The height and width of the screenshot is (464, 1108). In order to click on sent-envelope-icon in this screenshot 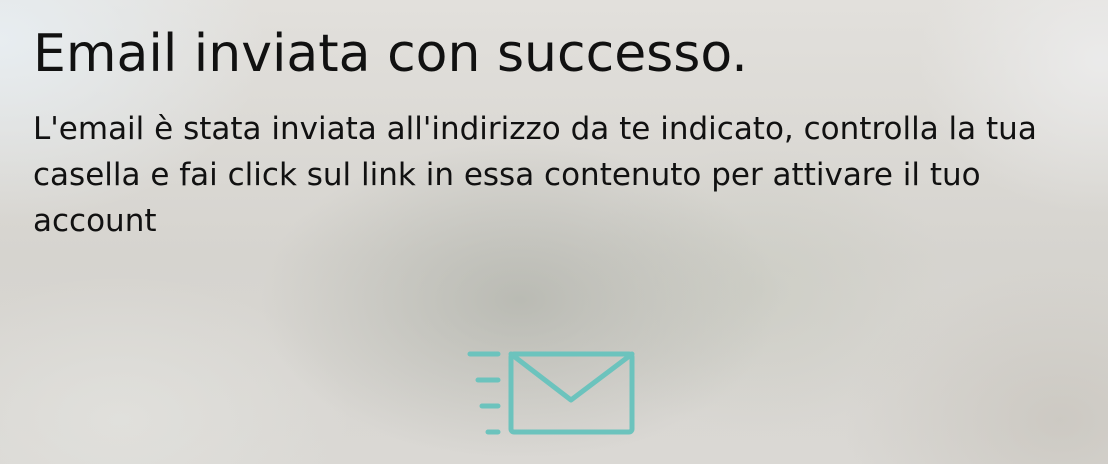, I will do `click(551, 393)`.